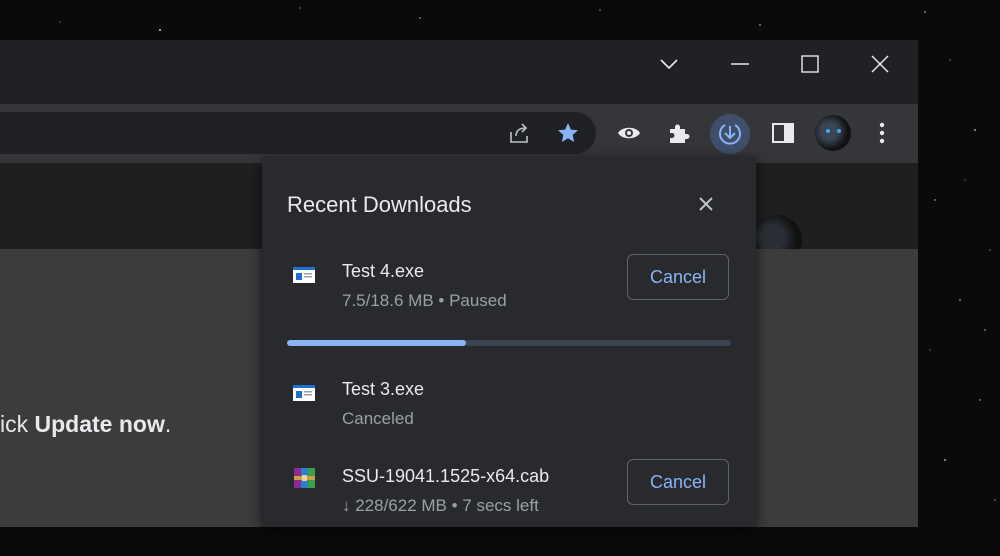 This screenshot has height=556, width=1000. I want to click on minimize-button, so click(740, 64).